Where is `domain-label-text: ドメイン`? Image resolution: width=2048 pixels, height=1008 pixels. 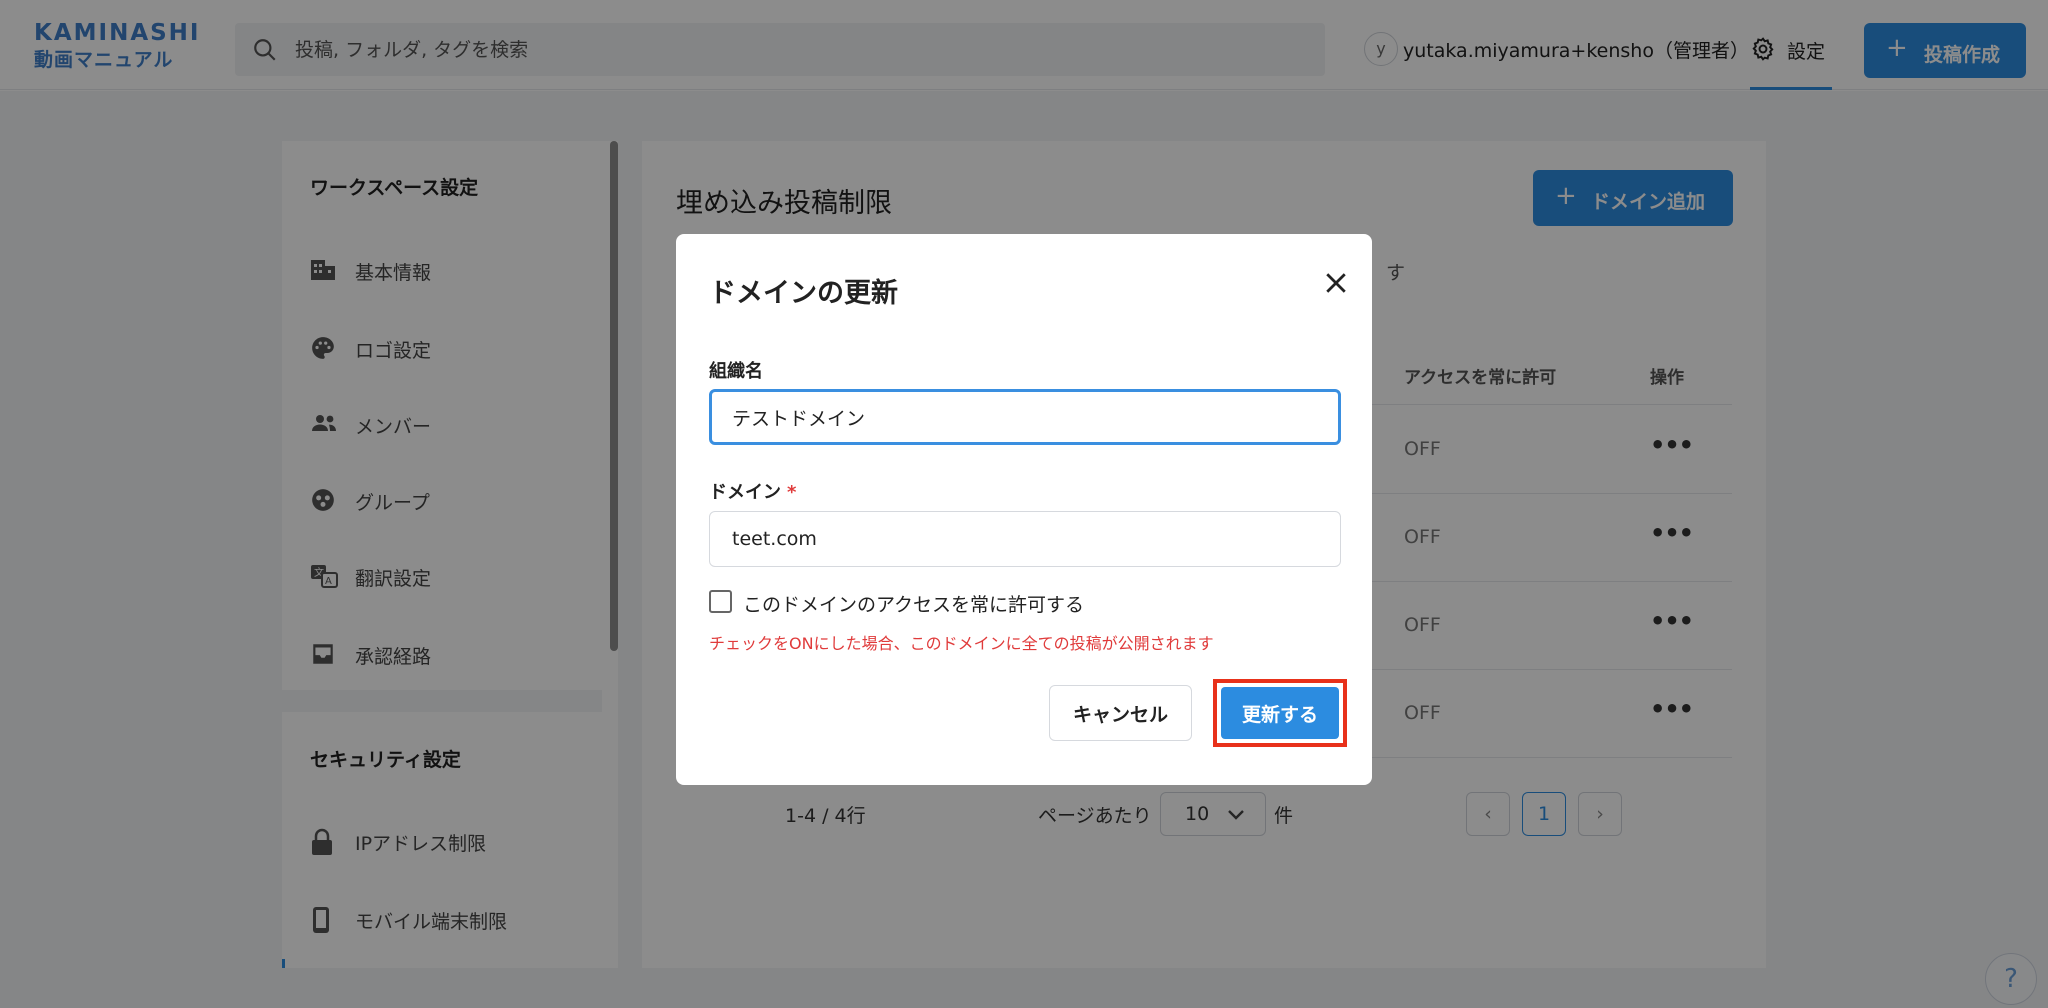 domain-label-text: ドメイン is located at coordinates (745, 492).